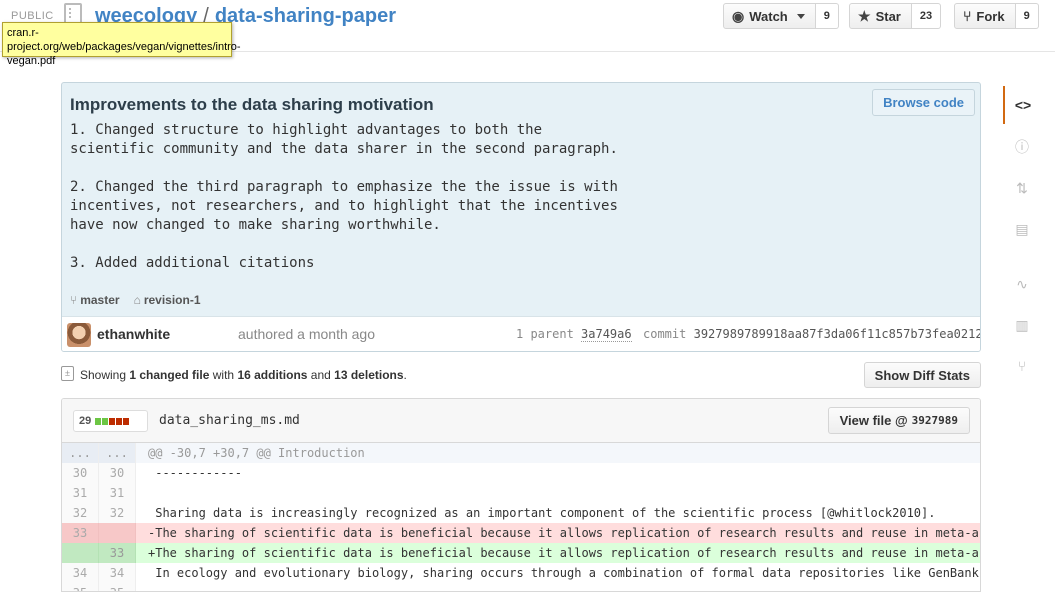  What do you see at coordinates (117, 493) in the screenshot?
I see `line-number-new: 31` at bounding box center [117, 493].